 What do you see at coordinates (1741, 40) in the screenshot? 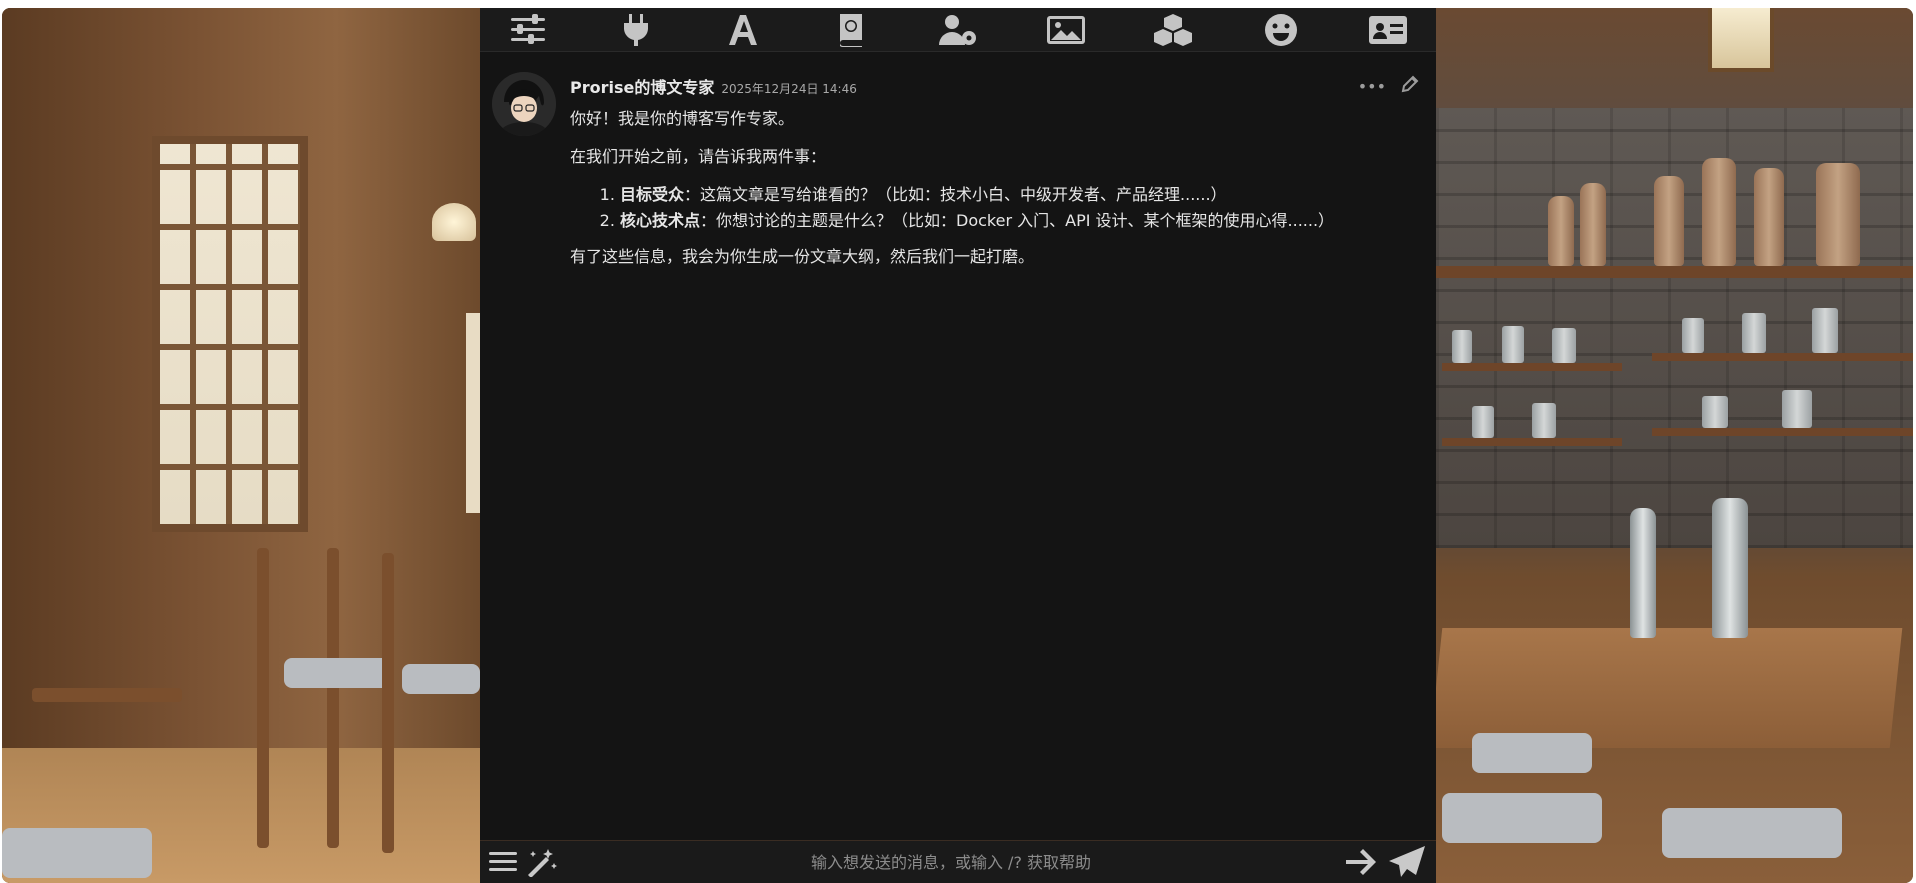
I see `background-lamp-right` at bounding box center [1741, 40].